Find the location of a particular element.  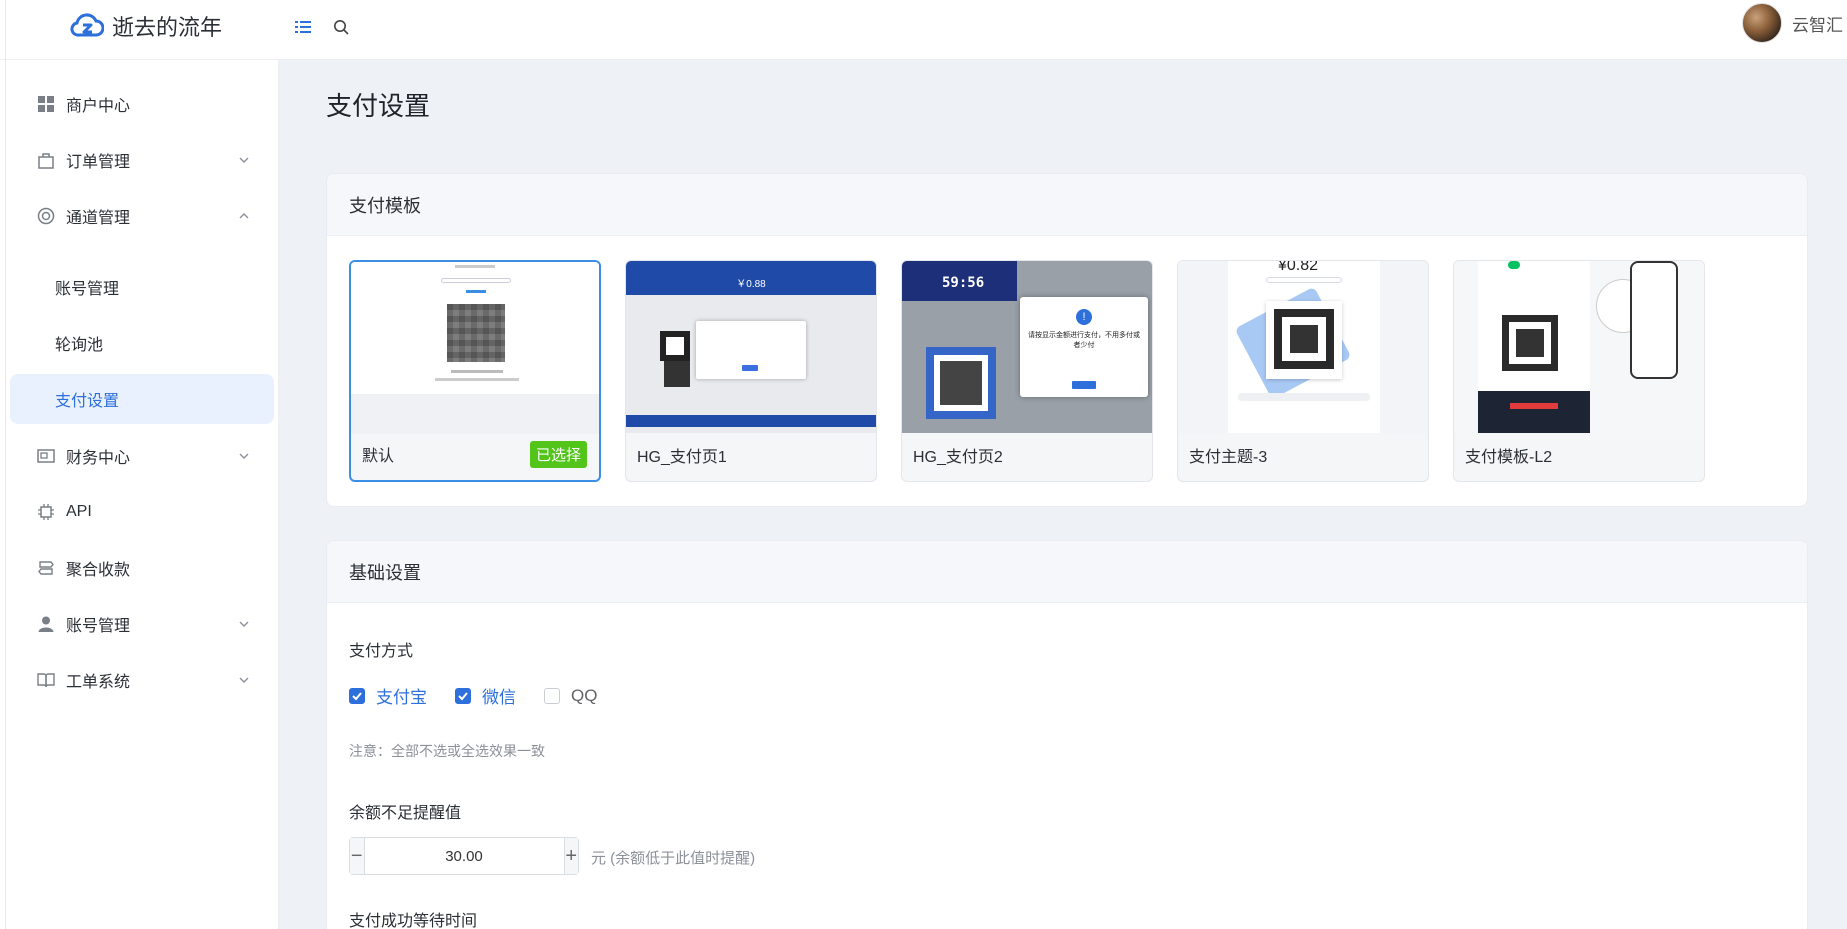

template-name: HG_支付页2 is located at coordinates (958, 457).